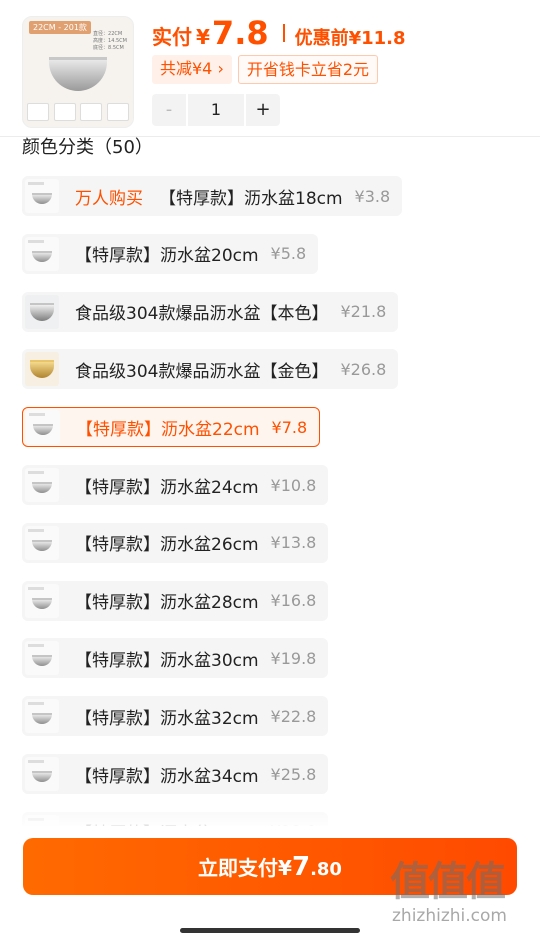 The width and height of the screenshot is (540, 942). I want to click on option-price: ¥19.8, so click(293, 658).